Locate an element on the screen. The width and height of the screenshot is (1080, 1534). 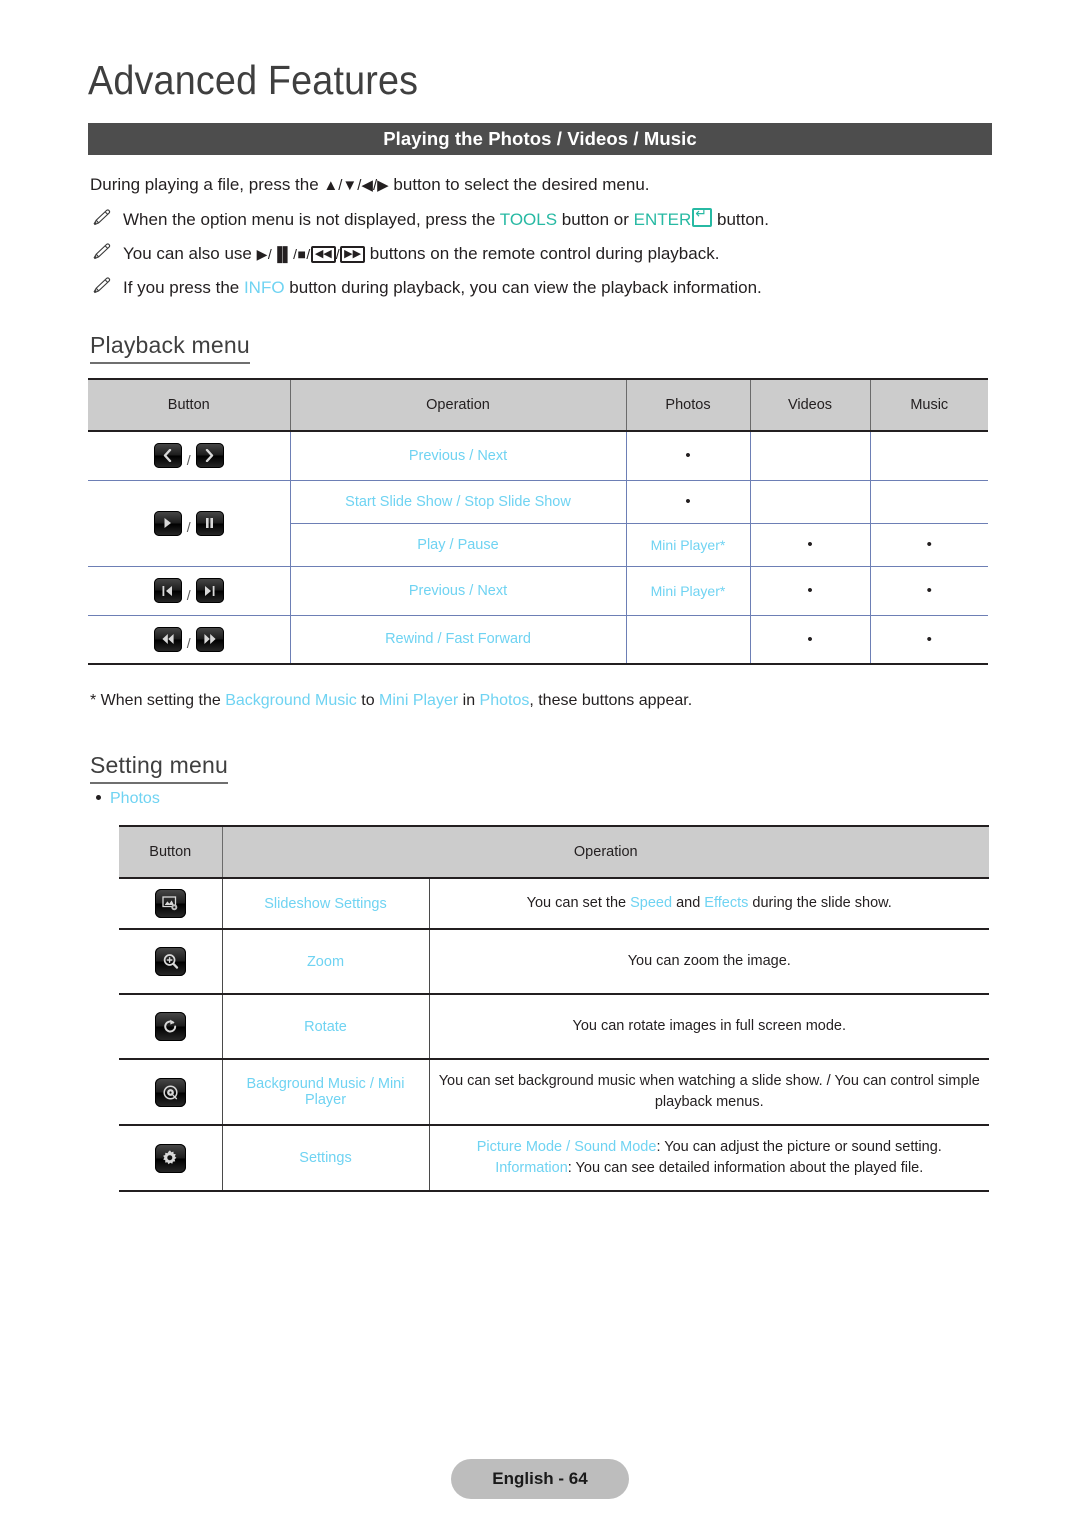
page-footer-badge: English - 64 is located at coordinates (540, 1479).